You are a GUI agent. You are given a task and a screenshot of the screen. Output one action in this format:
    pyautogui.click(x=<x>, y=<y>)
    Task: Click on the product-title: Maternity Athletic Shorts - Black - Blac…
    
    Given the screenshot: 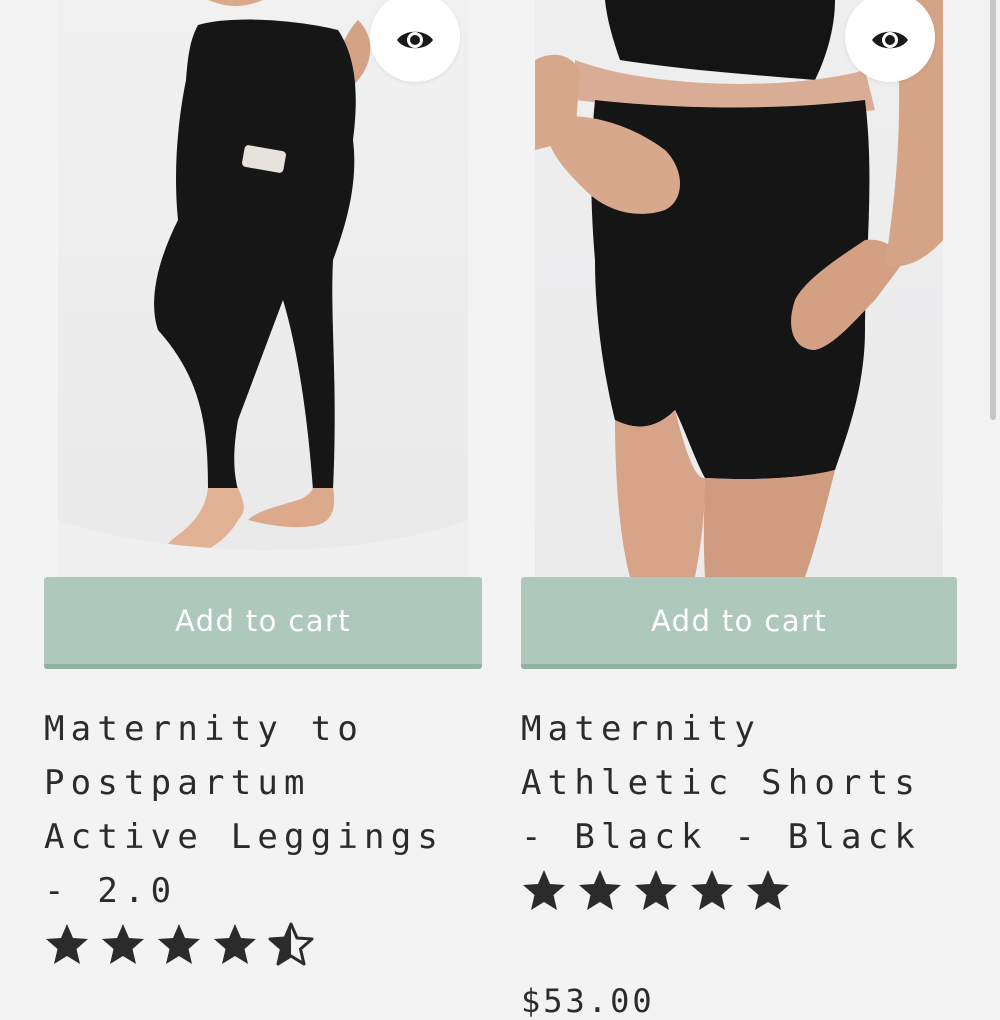 What is the action you would take?
    pyautogui.click(x=739, y=783)
    